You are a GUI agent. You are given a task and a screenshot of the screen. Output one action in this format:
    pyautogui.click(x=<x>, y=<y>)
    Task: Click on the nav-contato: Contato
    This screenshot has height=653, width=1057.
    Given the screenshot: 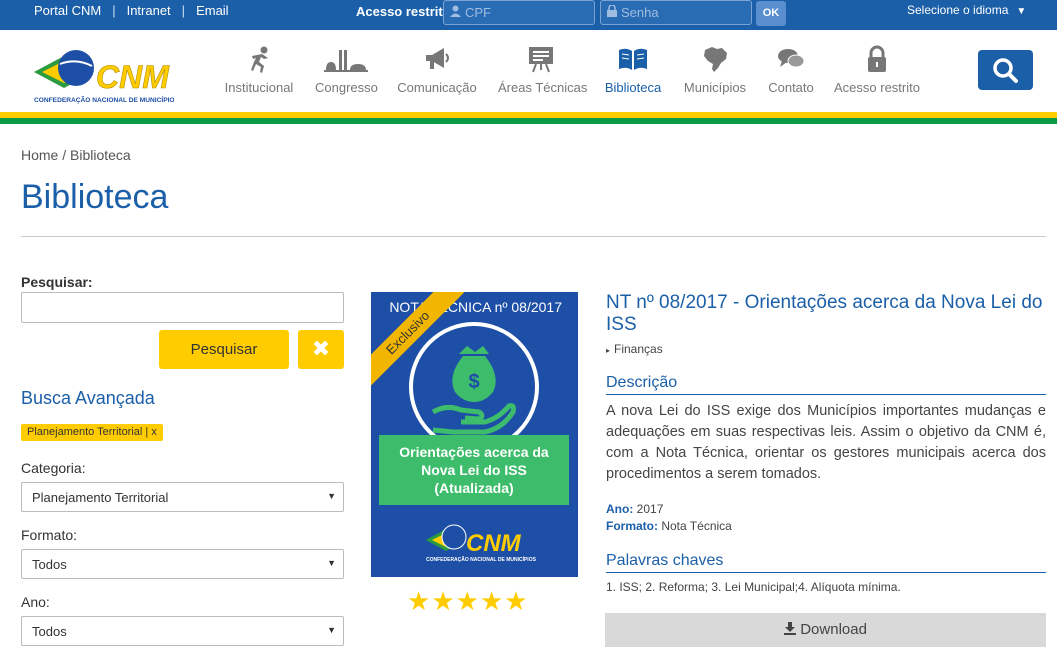 What is the action you would take?
    pyautogui.click(x=791, y=69)
    